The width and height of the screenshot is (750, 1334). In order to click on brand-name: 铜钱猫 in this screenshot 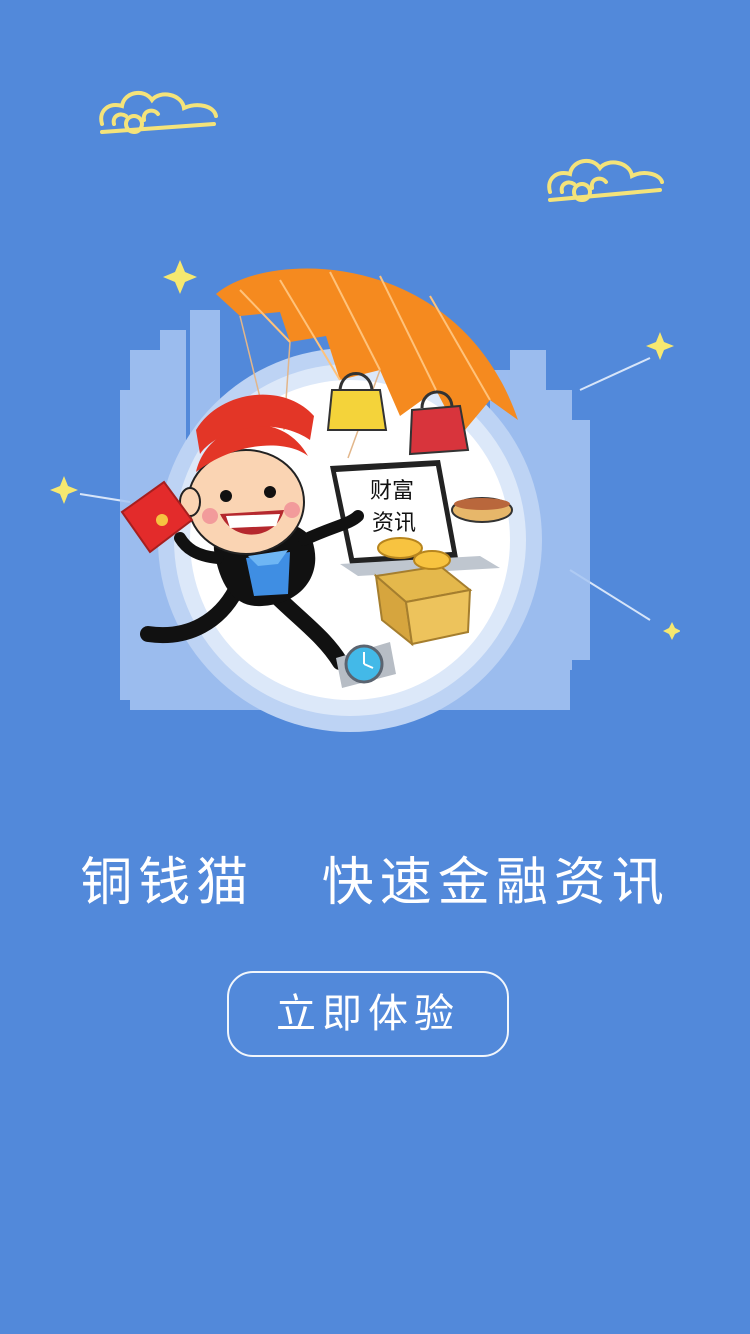, I will do `click(167, 883)`.